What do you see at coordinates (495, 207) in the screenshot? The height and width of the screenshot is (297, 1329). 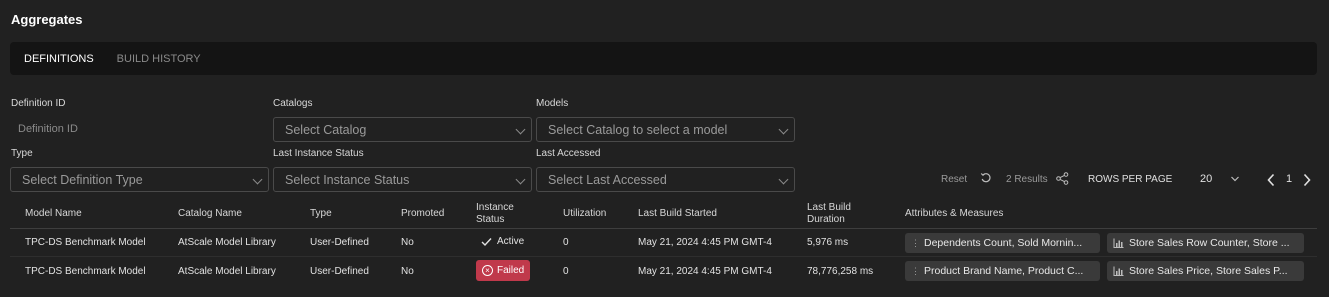 I see `column-header-instance-status-line1: Instance` at bounding box center [495, 207].